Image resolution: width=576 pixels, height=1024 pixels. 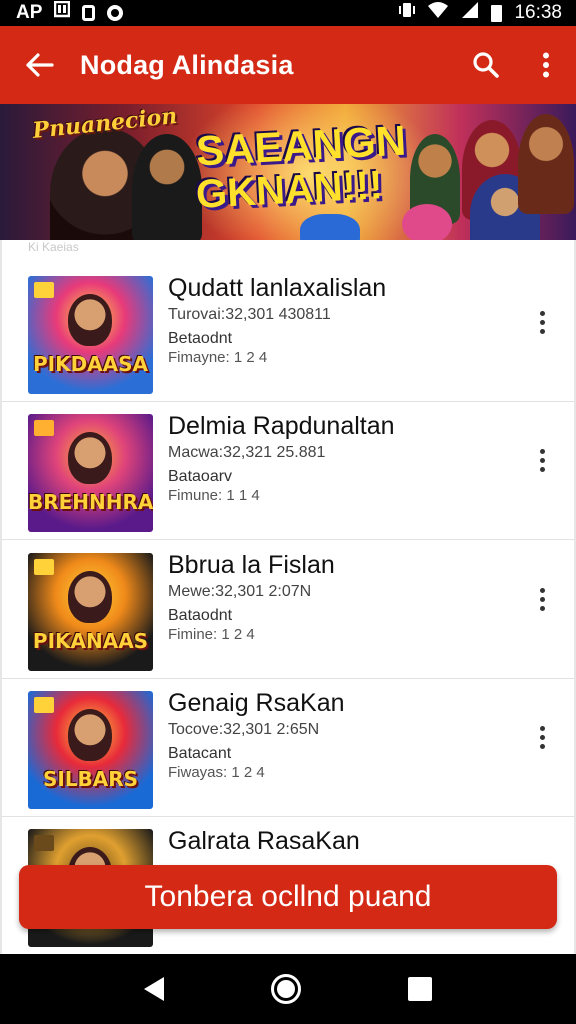 What do you see at coordinates (497, 13) in the screenshot?
I see `battery-icon` at bounding box center [497, 13].